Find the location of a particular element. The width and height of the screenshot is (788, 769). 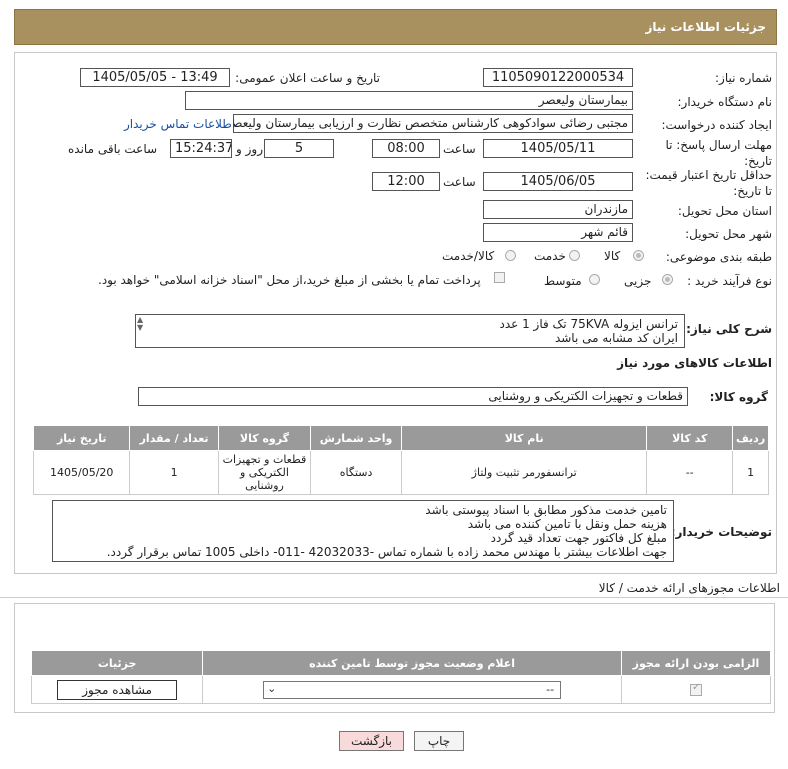

category-radio-goods is located at coordinates (638, 255).